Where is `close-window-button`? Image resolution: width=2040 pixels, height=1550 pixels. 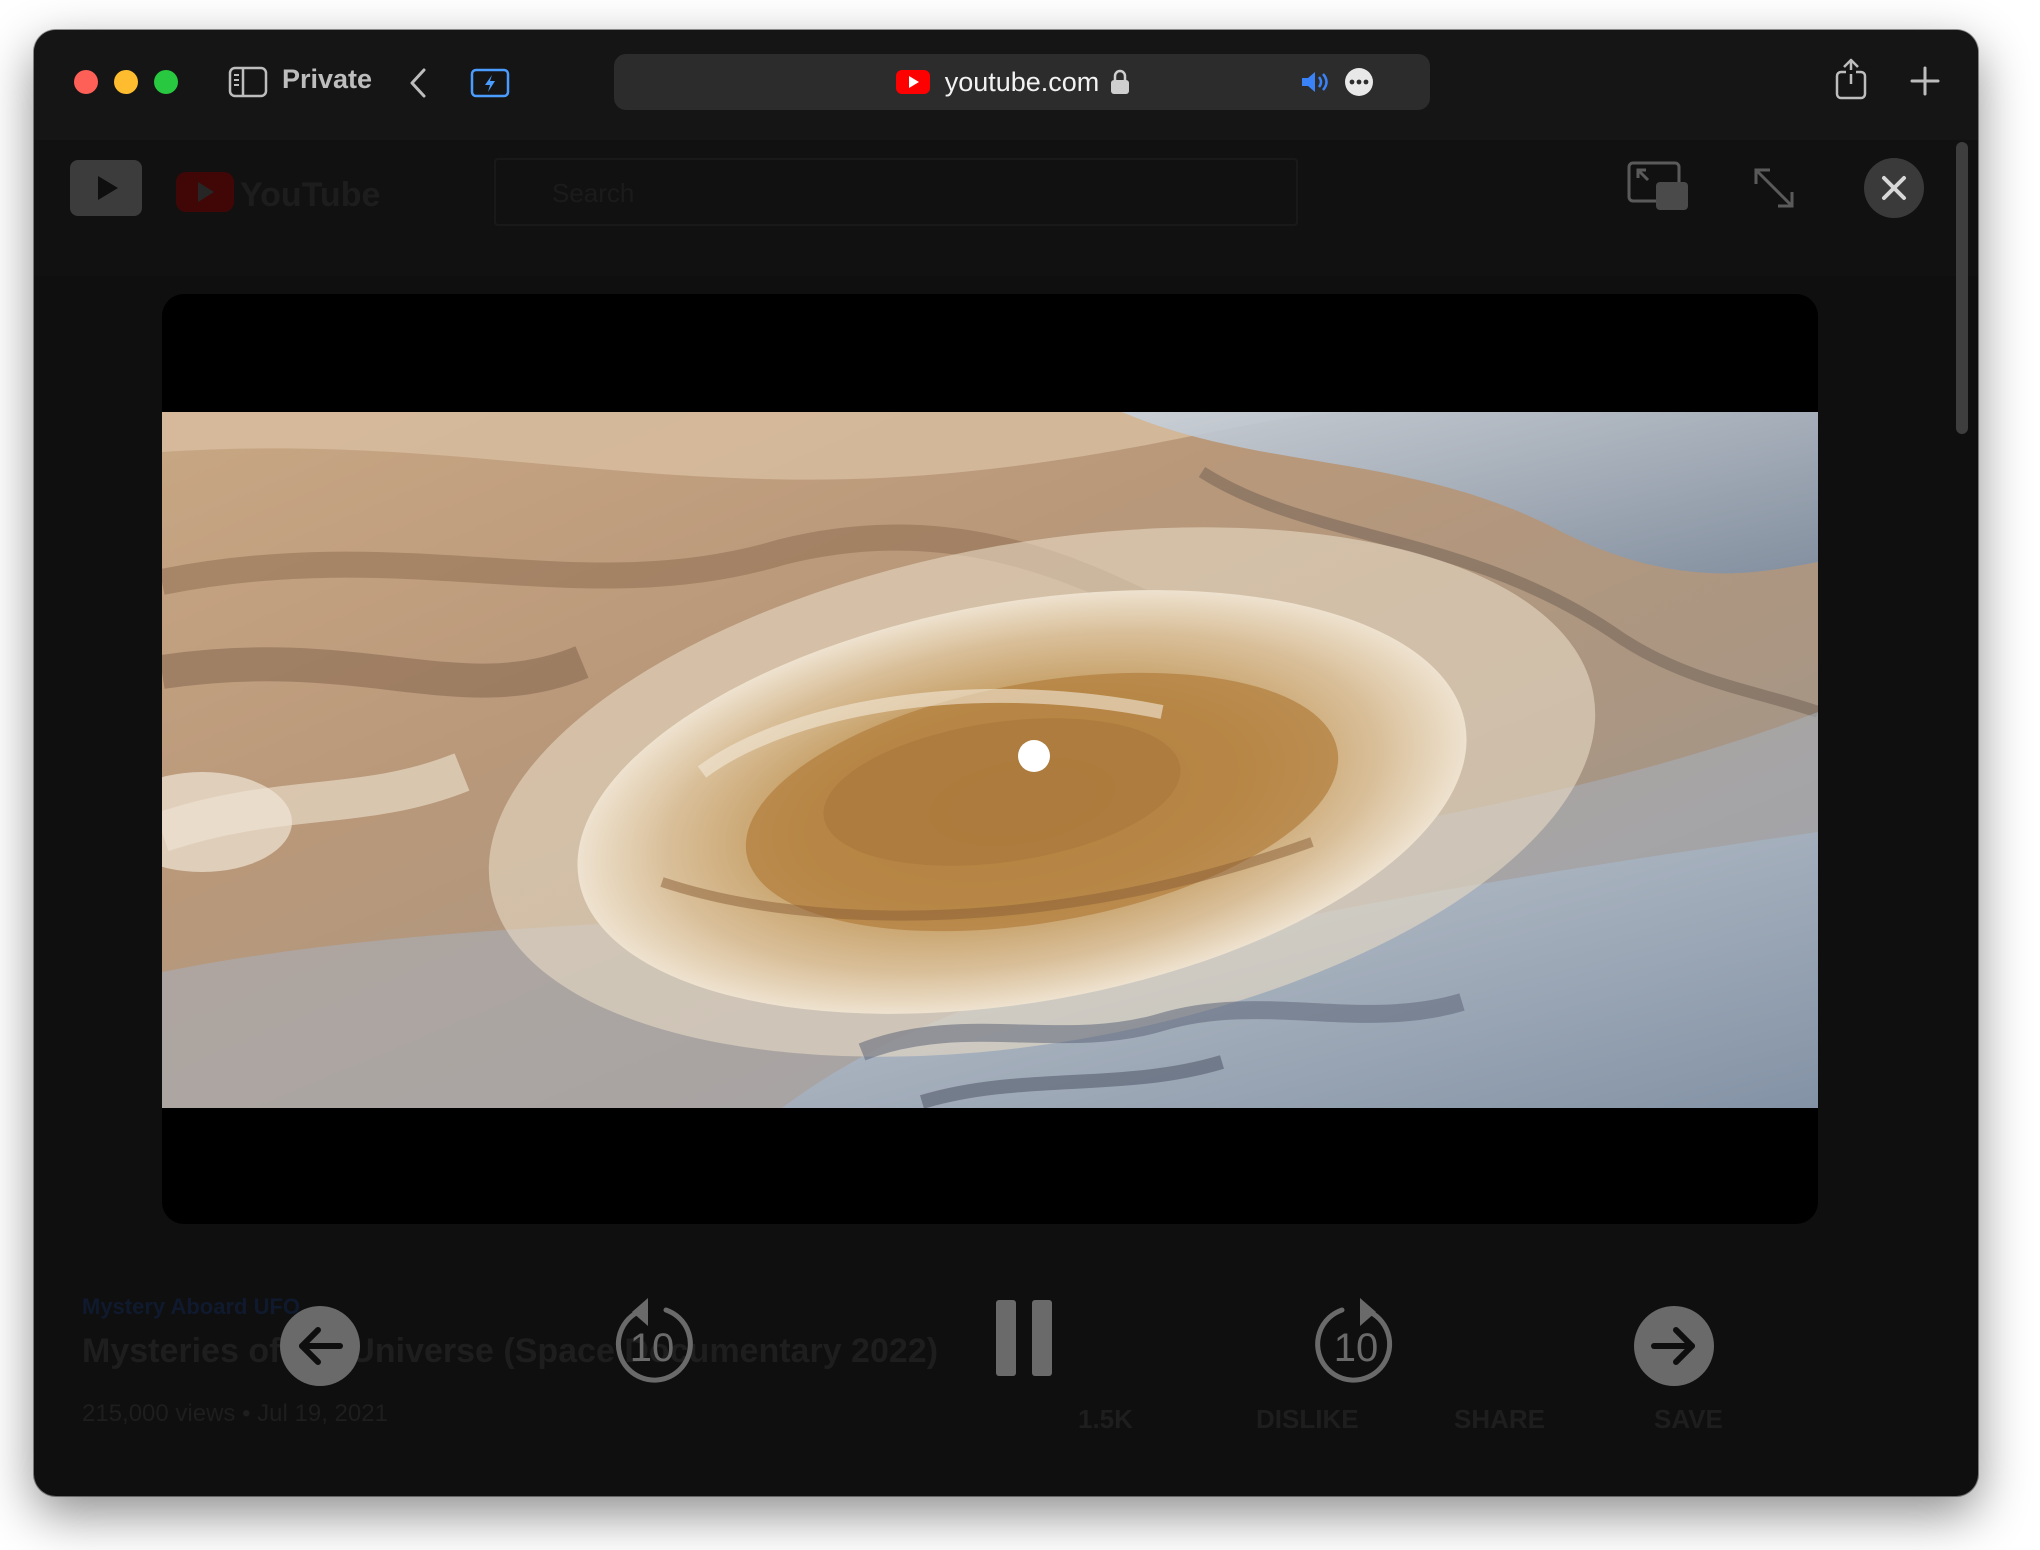
close-window-button is located at coordinates (86, 82).